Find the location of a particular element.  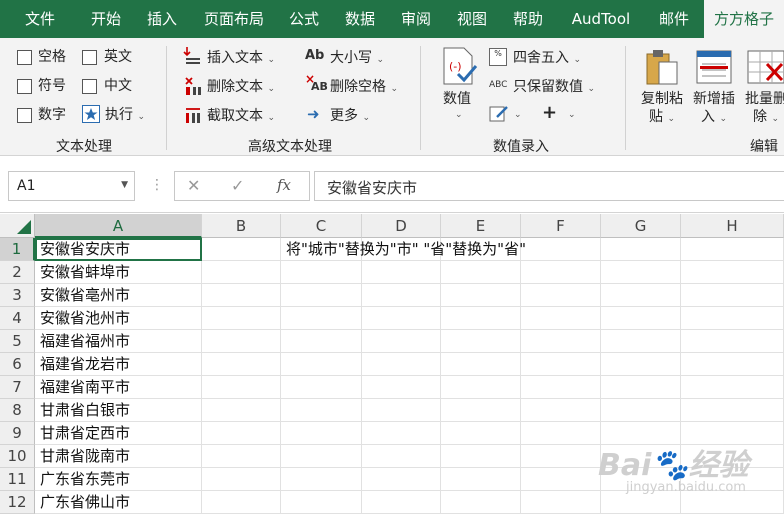

column-header-d: D is located at coordinates (401, 226).